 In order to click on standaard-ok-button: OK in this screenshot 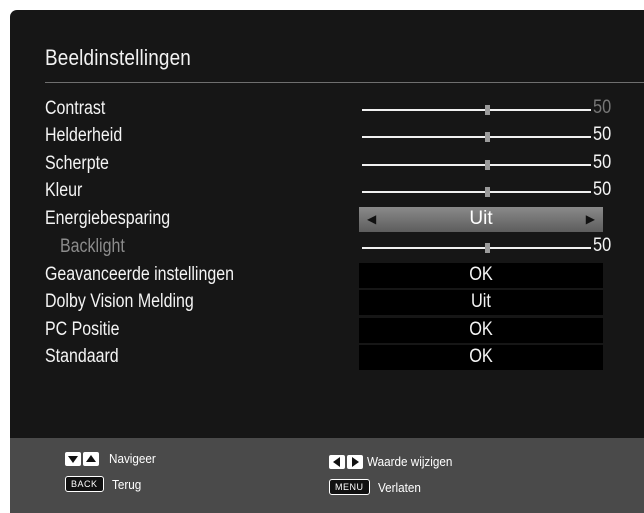, I will do `click(481, 357)`.